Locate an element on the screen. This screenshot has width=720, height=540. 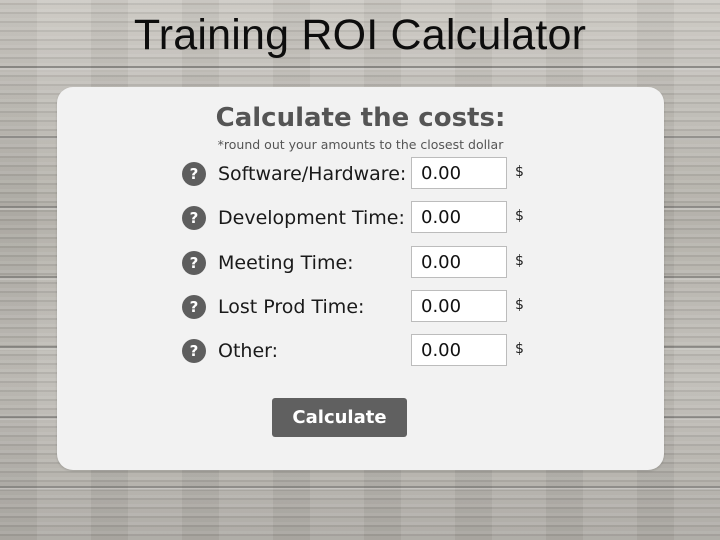
page-title: Training ROI Calculator is located at coordinates (360, 35).